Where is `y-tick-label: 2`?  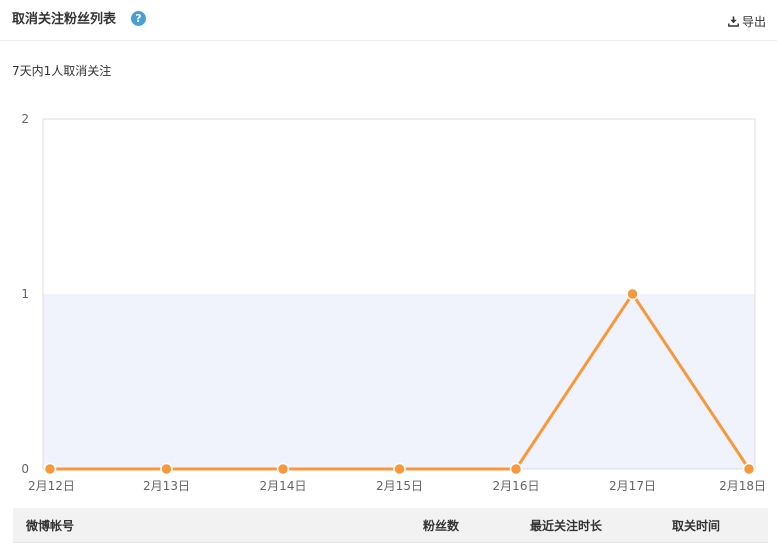 y-tick-label: 2 is located at coordinates (25, 119).